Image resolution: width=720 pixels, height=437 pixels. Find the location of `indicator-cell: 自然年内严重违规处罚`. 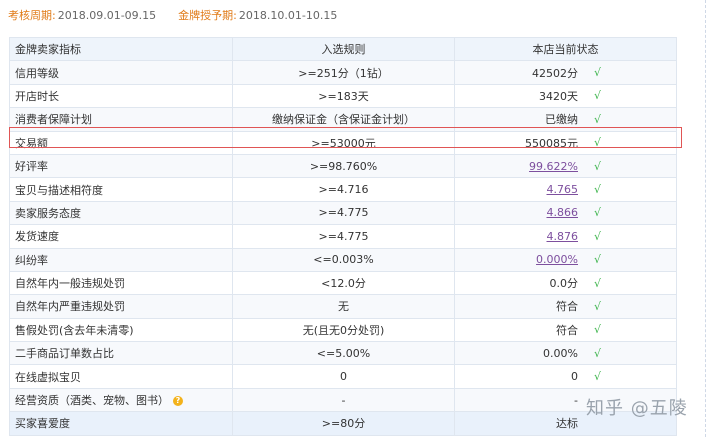

indicator-cell: 自然年内严重违规处罚 is located at coordinates (121, 306).